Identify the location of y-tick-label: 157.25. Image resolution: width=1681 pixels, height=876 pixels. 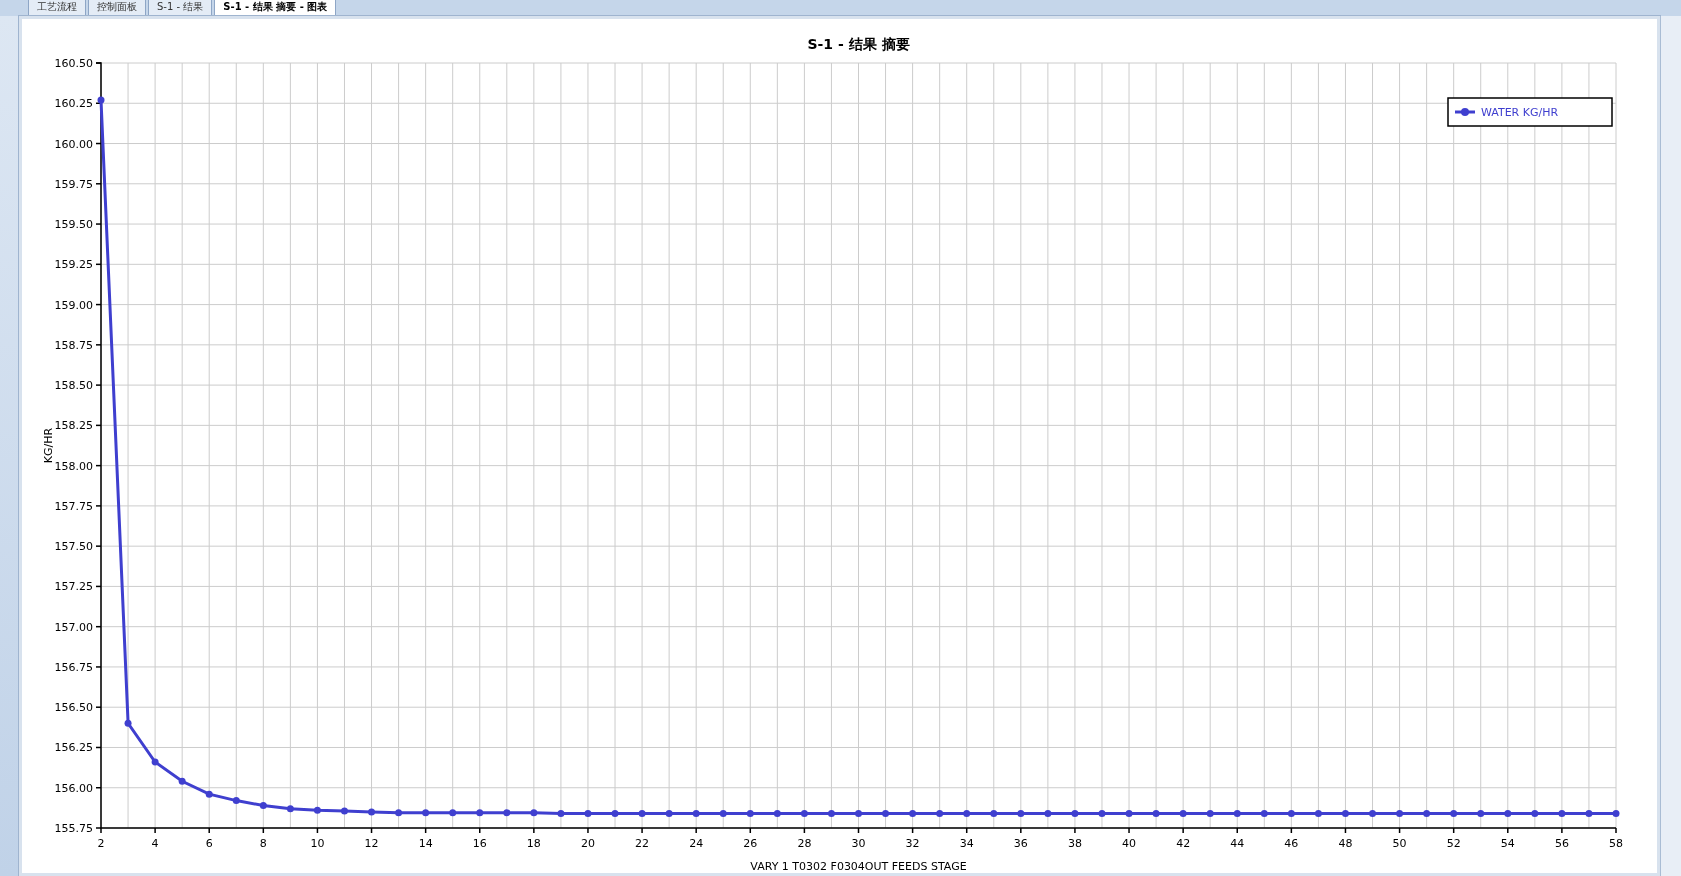
(73, 587).